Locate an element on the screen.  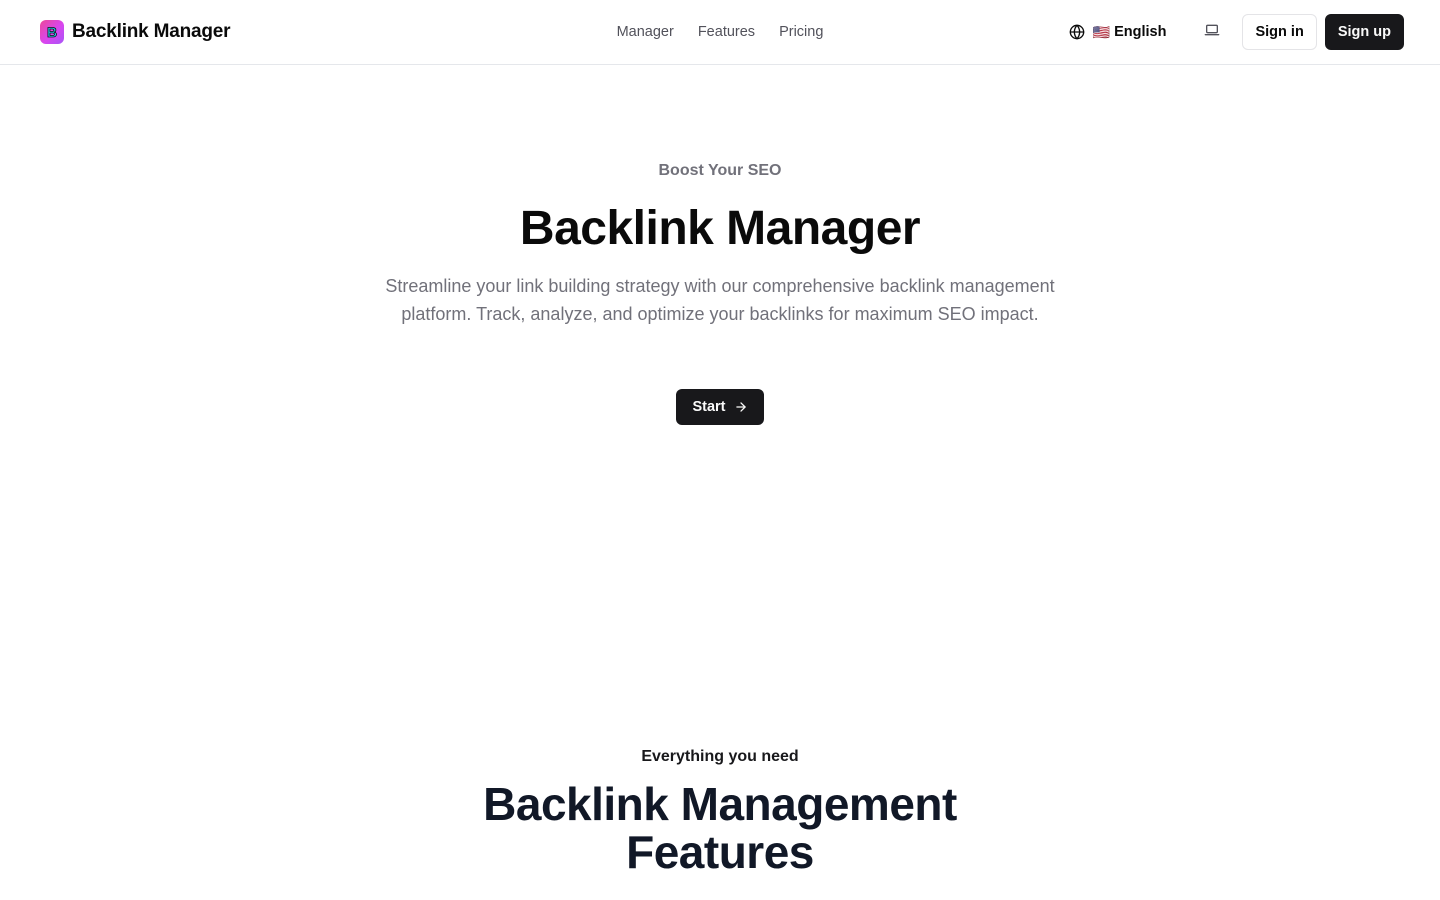
language-switcher: 🇺🇸 English is located at coordinates (1118, 32).